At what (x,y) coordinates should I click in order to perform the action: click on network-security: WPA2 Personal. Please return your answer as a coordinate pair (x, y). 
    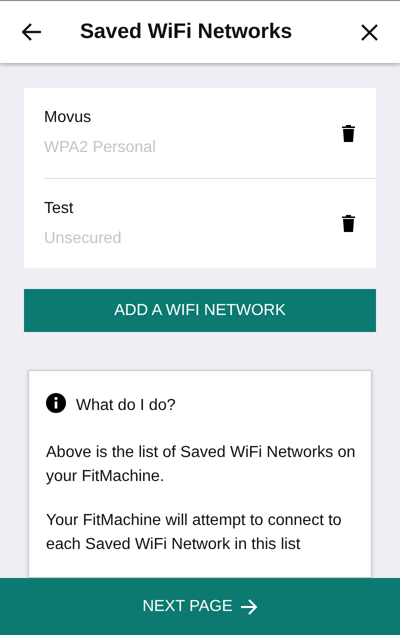
    Looking at the image, I should click on (100, 148).